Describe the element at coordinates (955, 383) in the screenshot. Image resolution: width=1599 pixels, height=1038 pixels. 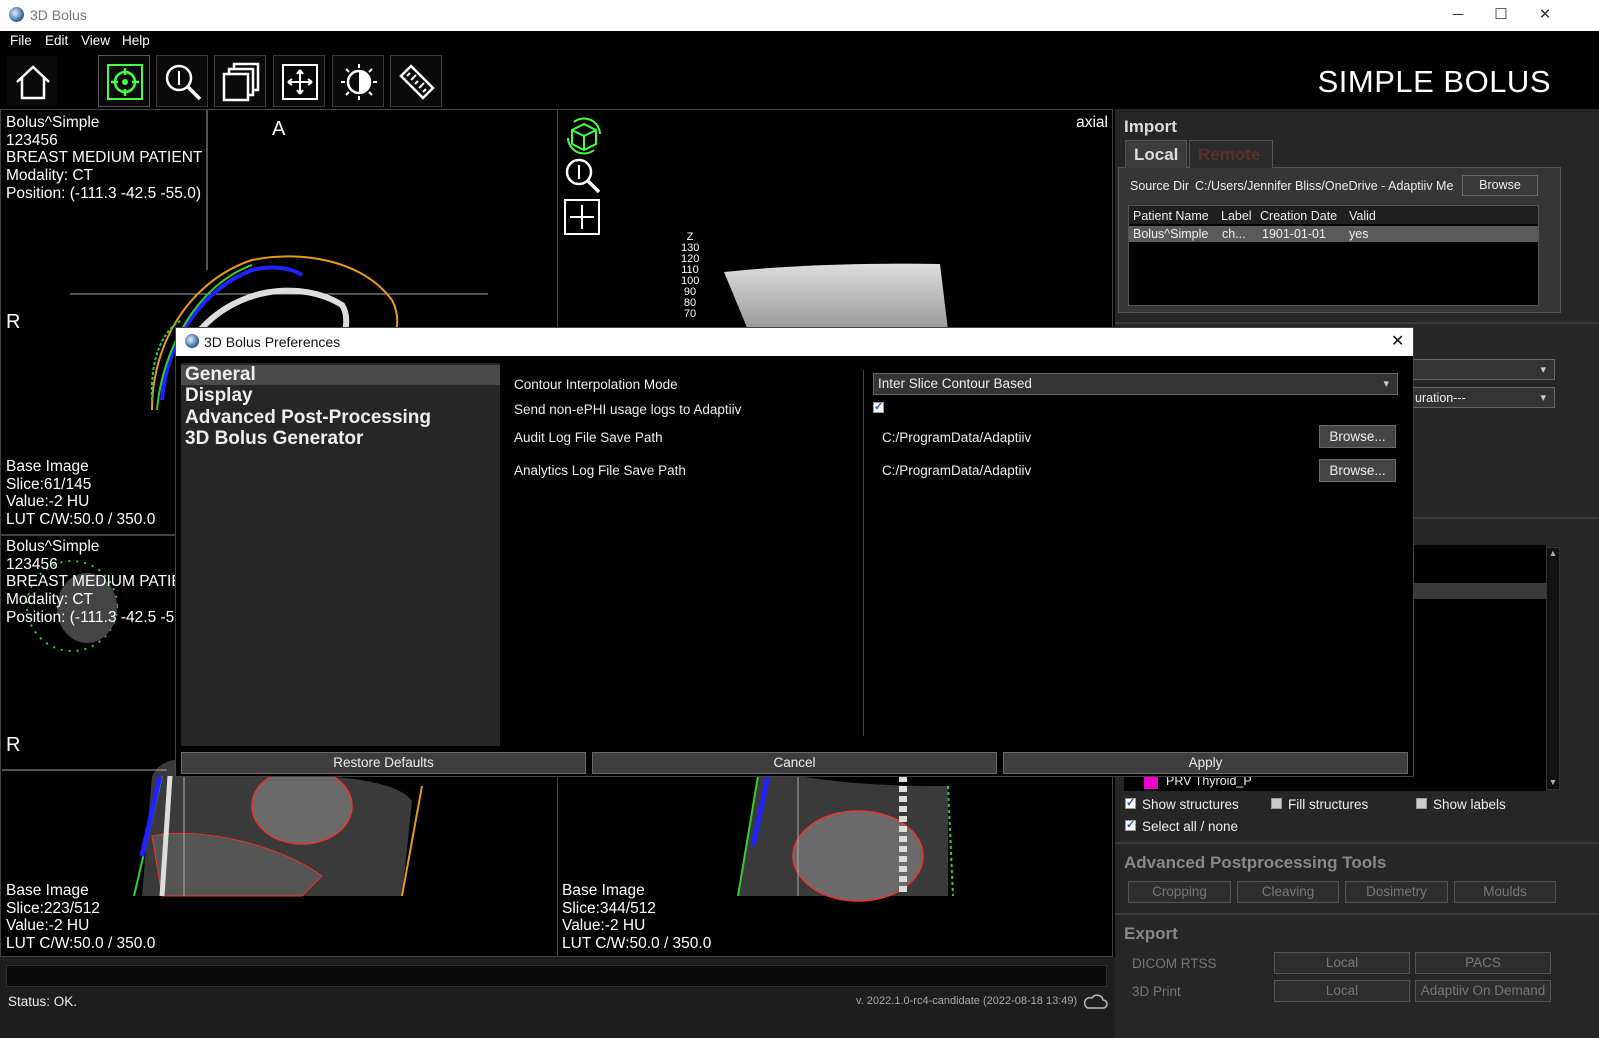
I see `interp-mode-value: Inter Slice Contour Based` at that location.